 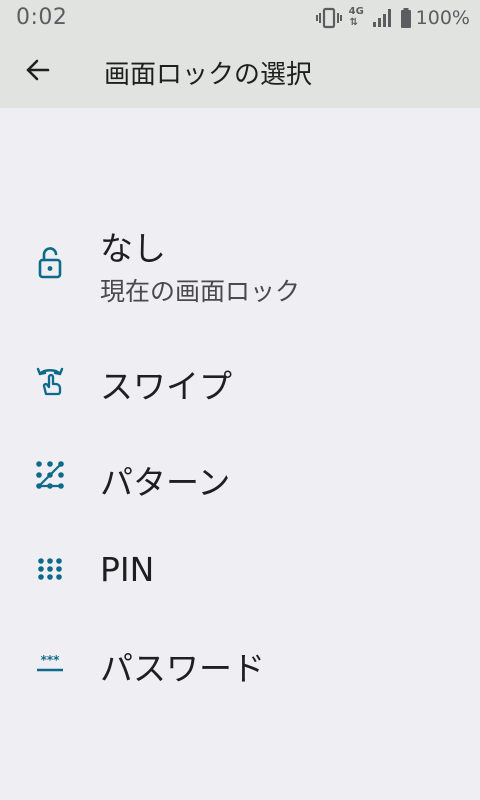 I want to click on battery-icon, so click(x=406, y=18).